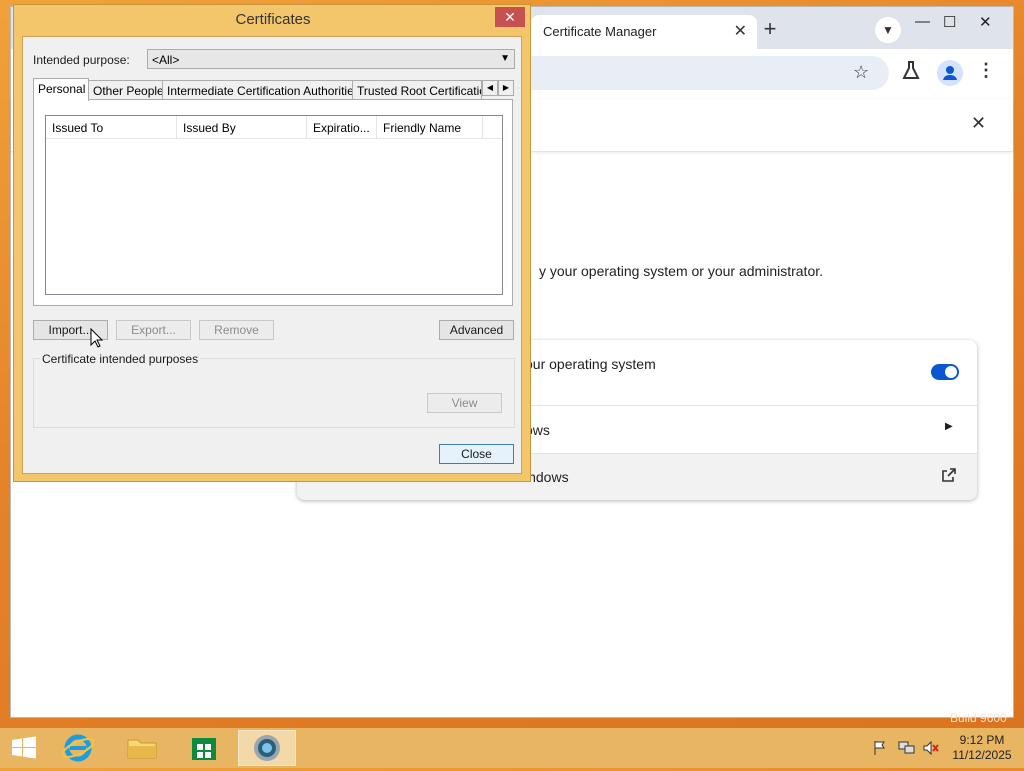  I want to click on intended-purposes-label: Certificate intended purposes, so click(120, 359).